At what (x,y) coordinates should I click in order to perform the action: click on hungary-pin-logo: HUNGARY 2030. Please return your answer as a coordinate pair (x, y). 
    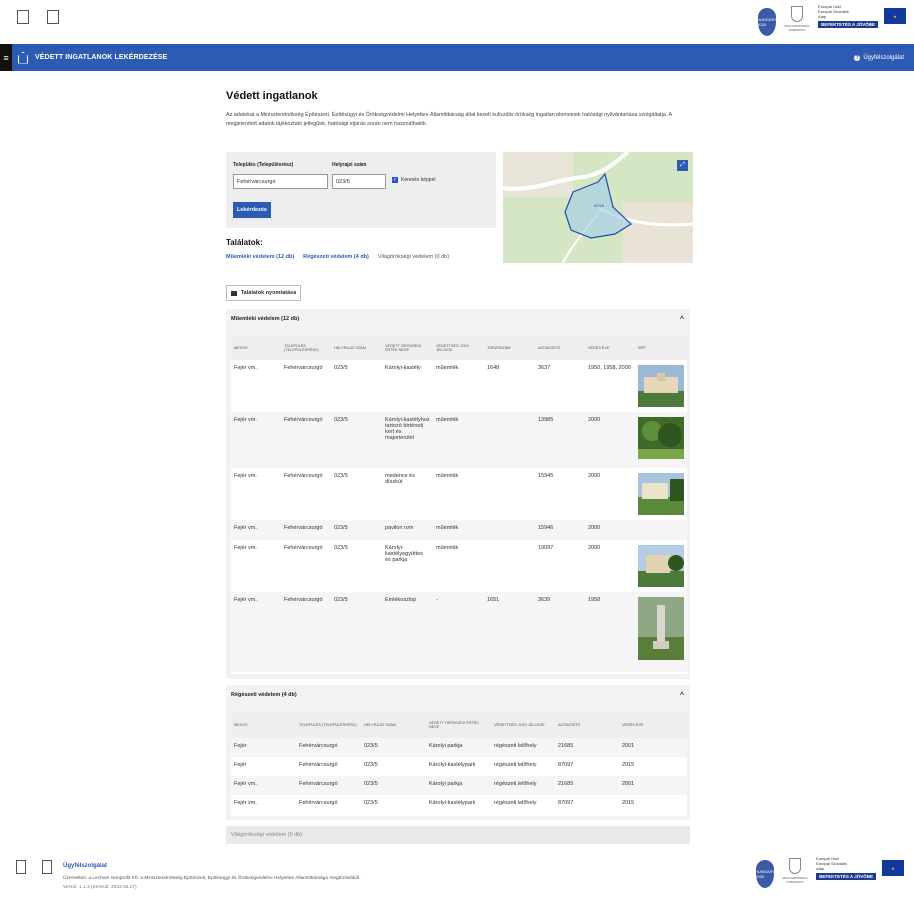
    Looking at the image, I should click on (767, 22).